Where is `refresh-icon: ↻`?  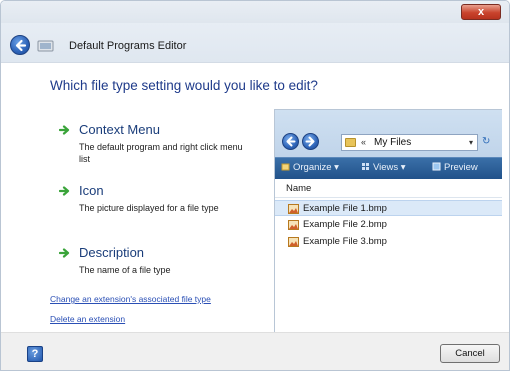 refresh-icon: ↻ is located at coordinates (486, 141).